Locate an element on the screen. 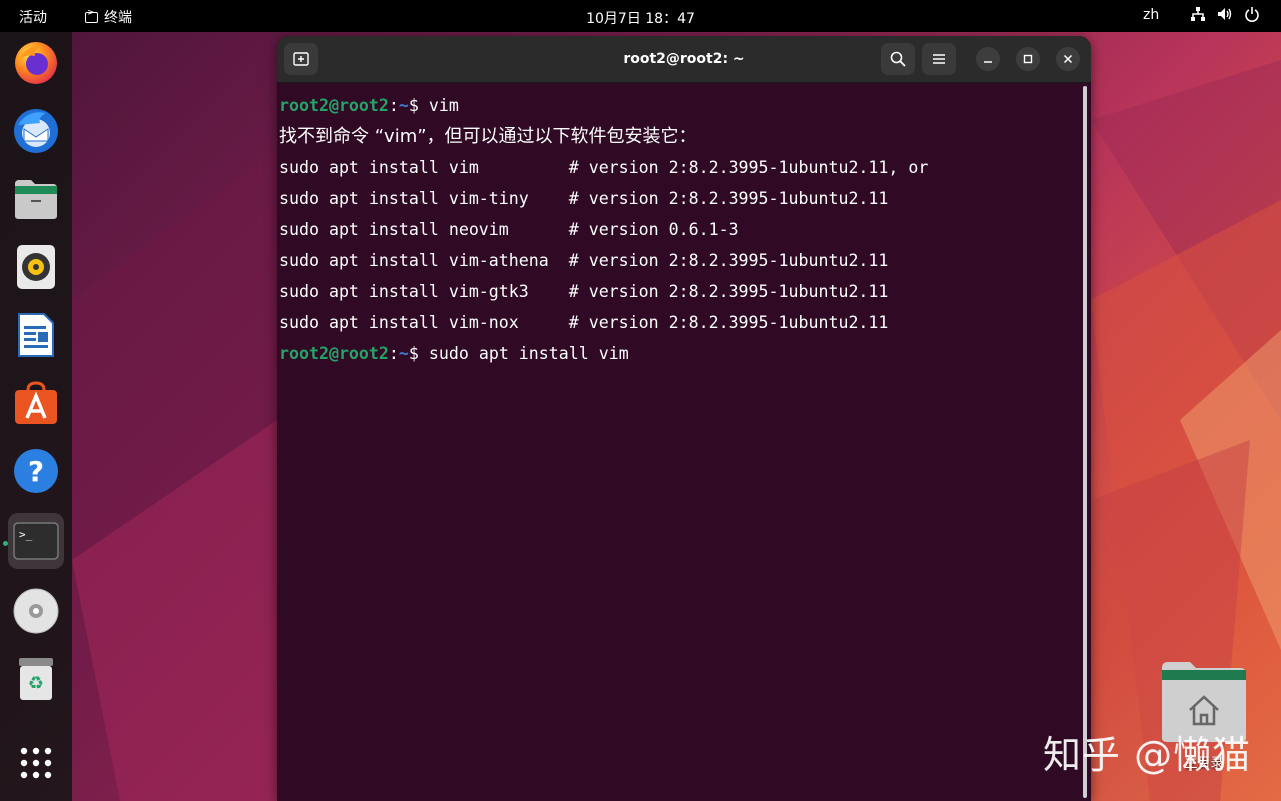  thunderbird-icon is located at coordinates (36, 131).